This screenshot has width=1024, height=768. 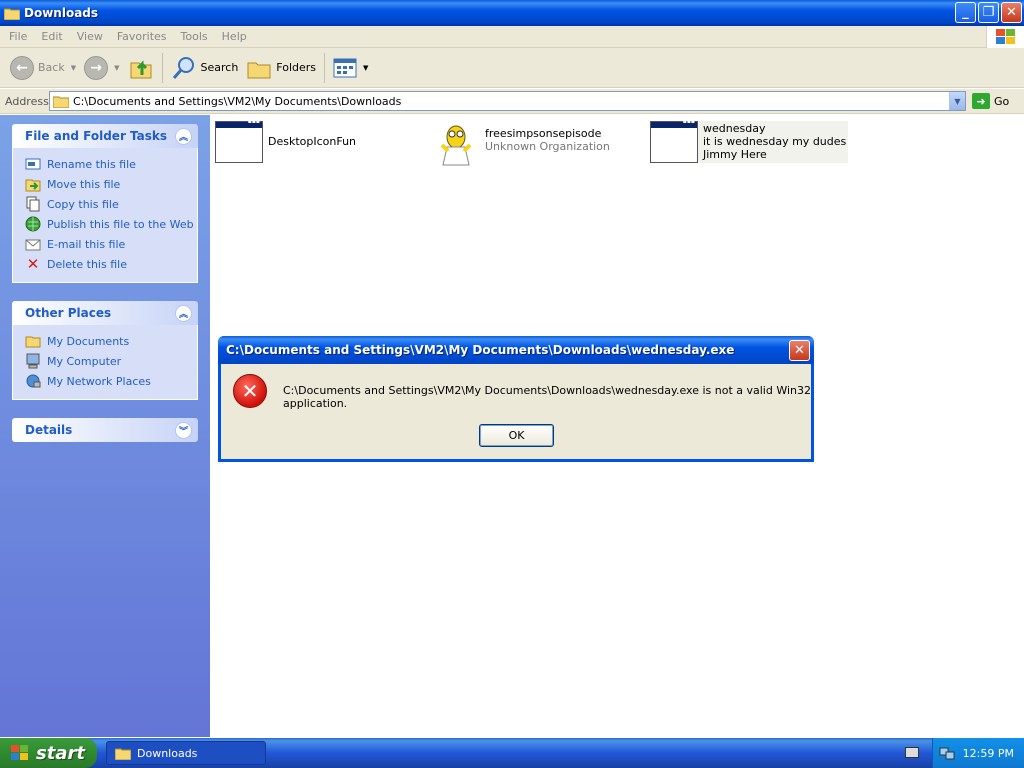 I want to click on network-icon, so click(x=33, y=381).